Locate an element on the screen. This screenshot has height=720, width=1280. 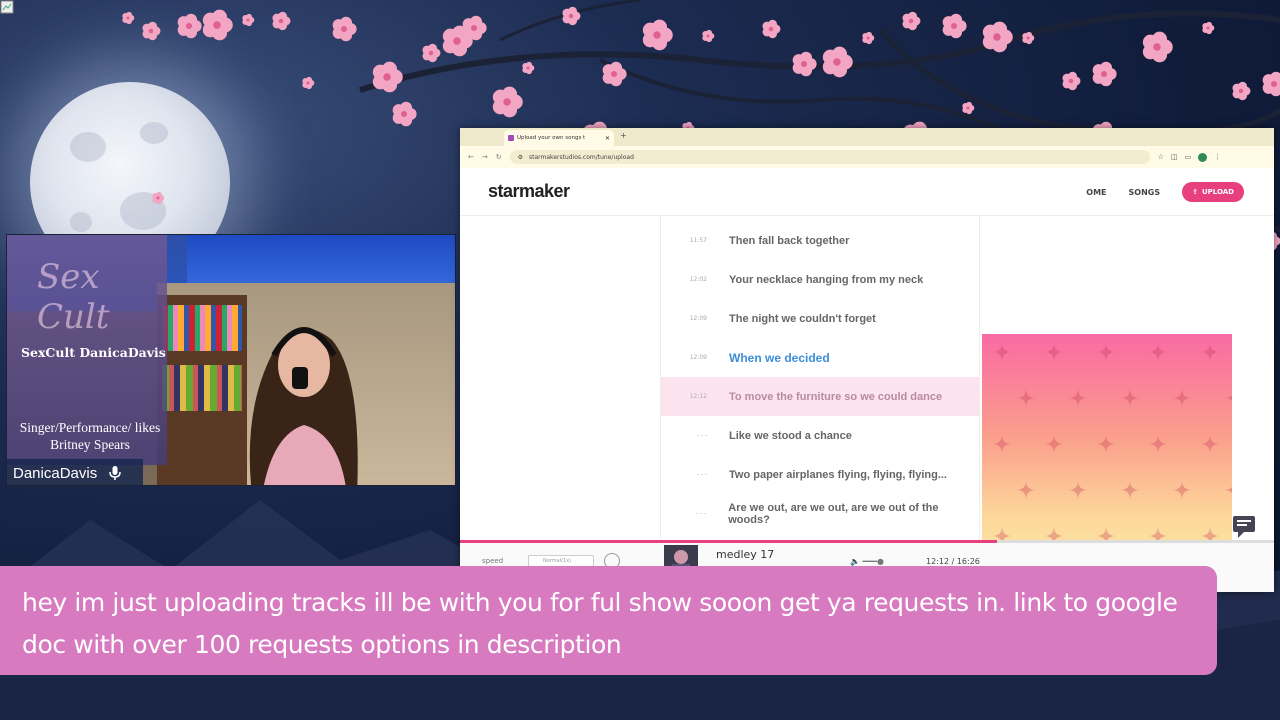
streamer-person is located at coordinates (303, 406).